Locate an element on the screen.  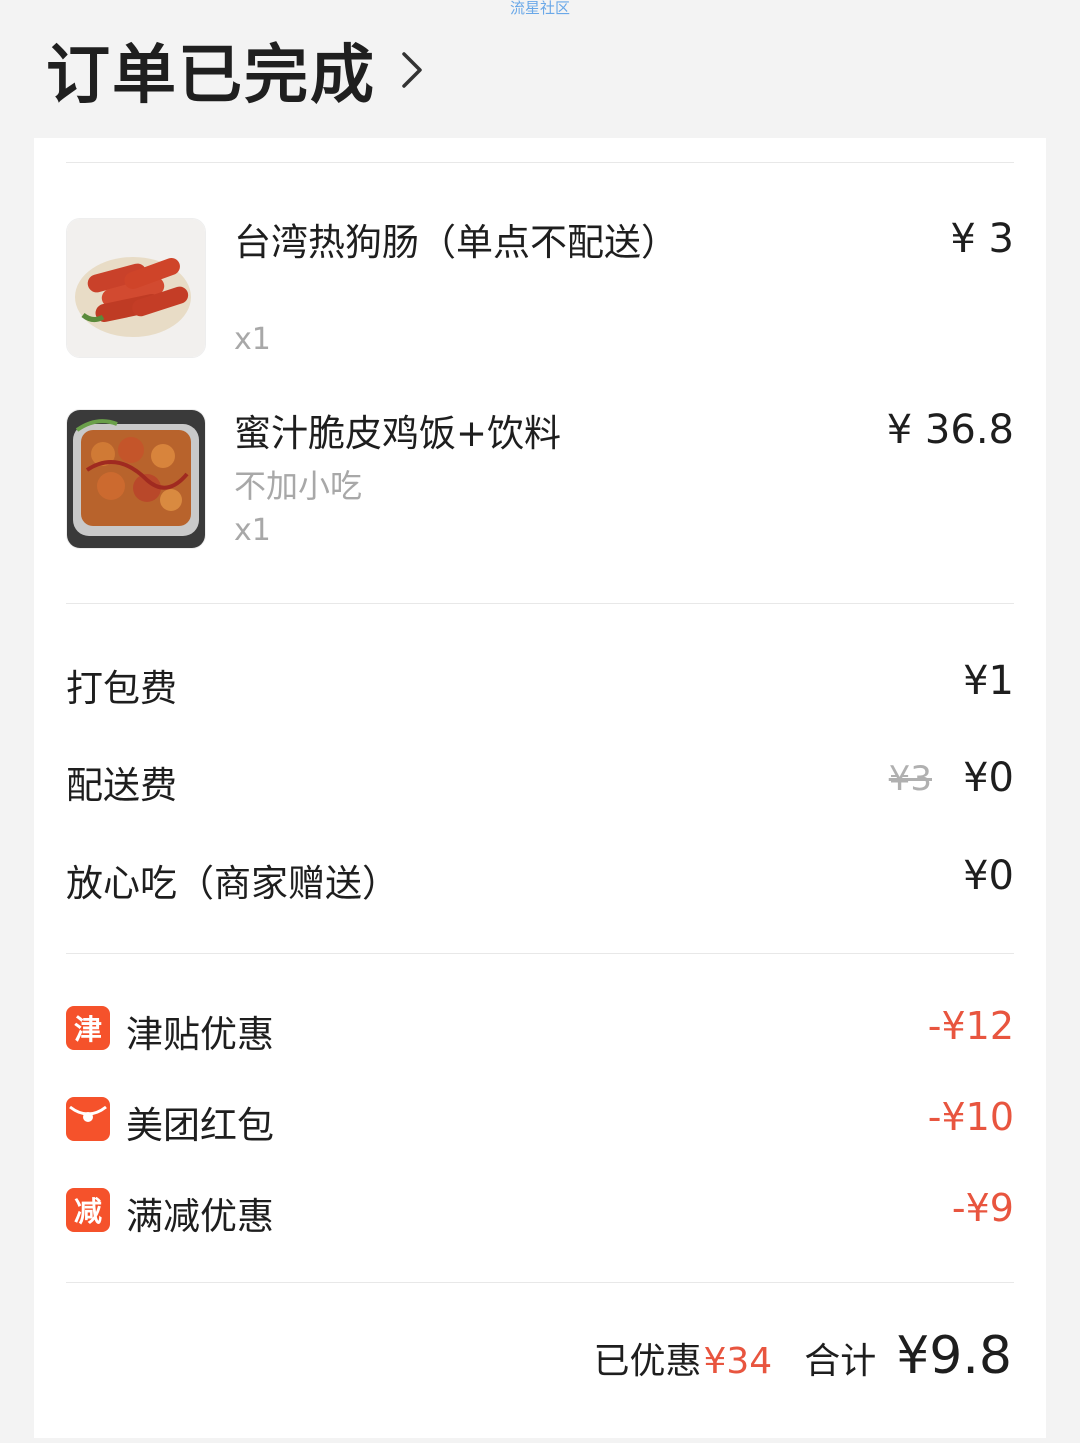
discount-label: 满减优惠 is located at coordinates (200, 1216).